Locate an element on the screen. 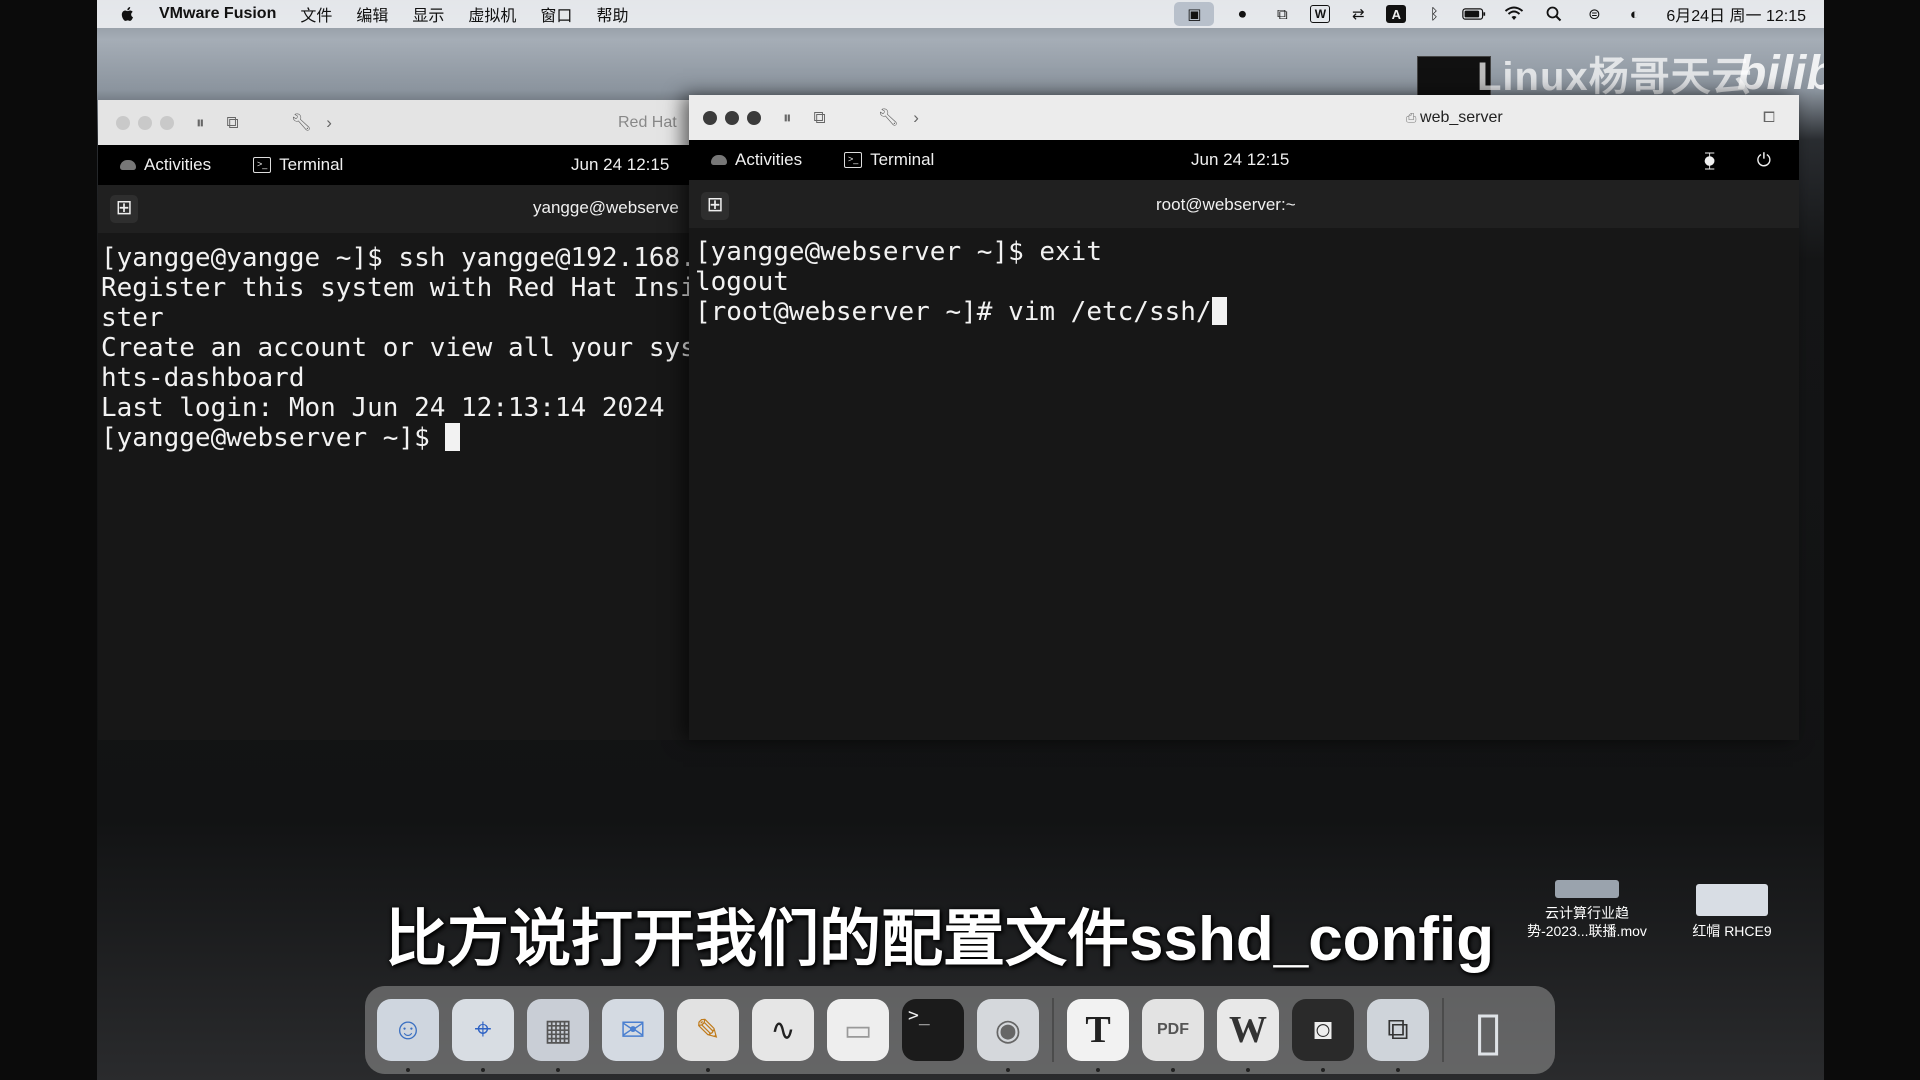 Image resolution: width=1920 pixels, height=1080 pixels. menu-app-name: VMware Fusion is located at coordinates (217, 14).